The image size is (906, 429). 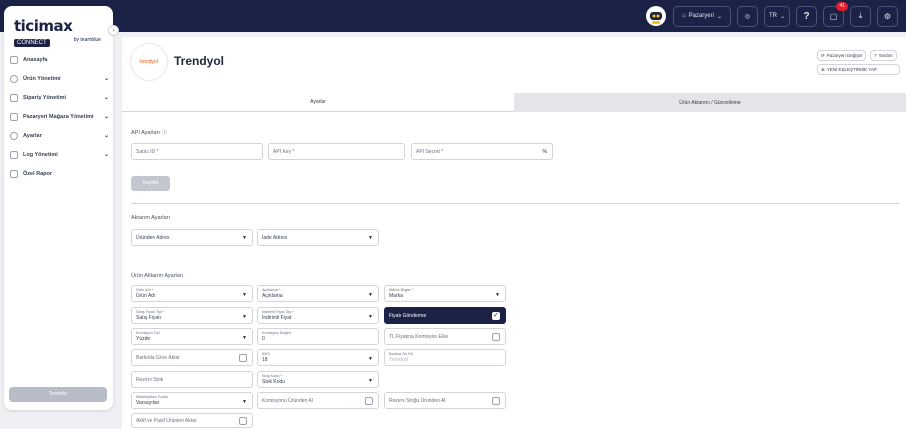 I want to click on sidebar-item-log-yonetimi: Log Yönetimi ⌄, so click(x=59, y=154).